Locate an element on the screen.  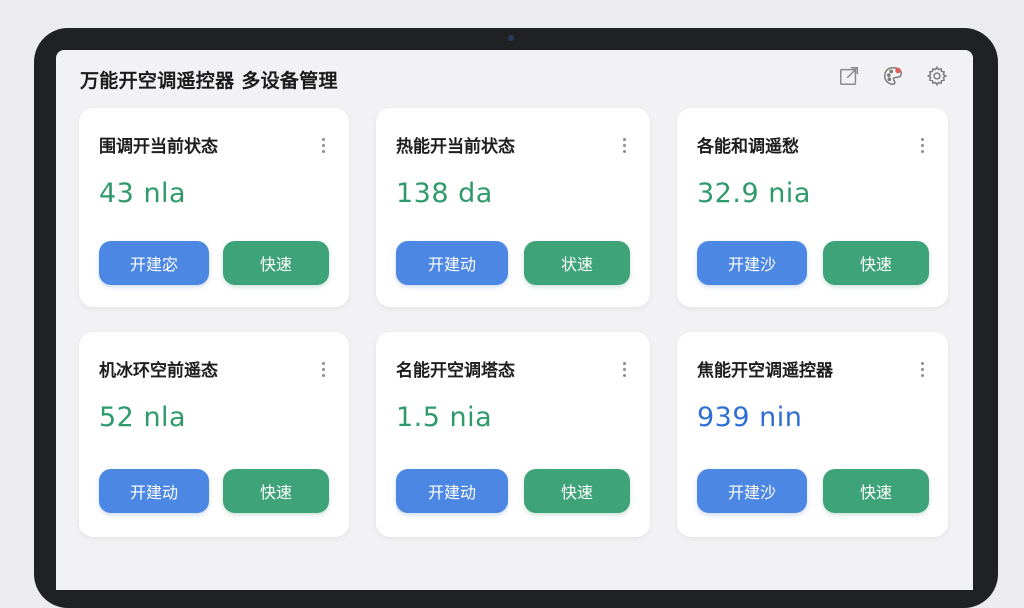
device-card: 各能和调遥愁 32.9 nia 开建沙 快速 is located at coordinates (812, 207).